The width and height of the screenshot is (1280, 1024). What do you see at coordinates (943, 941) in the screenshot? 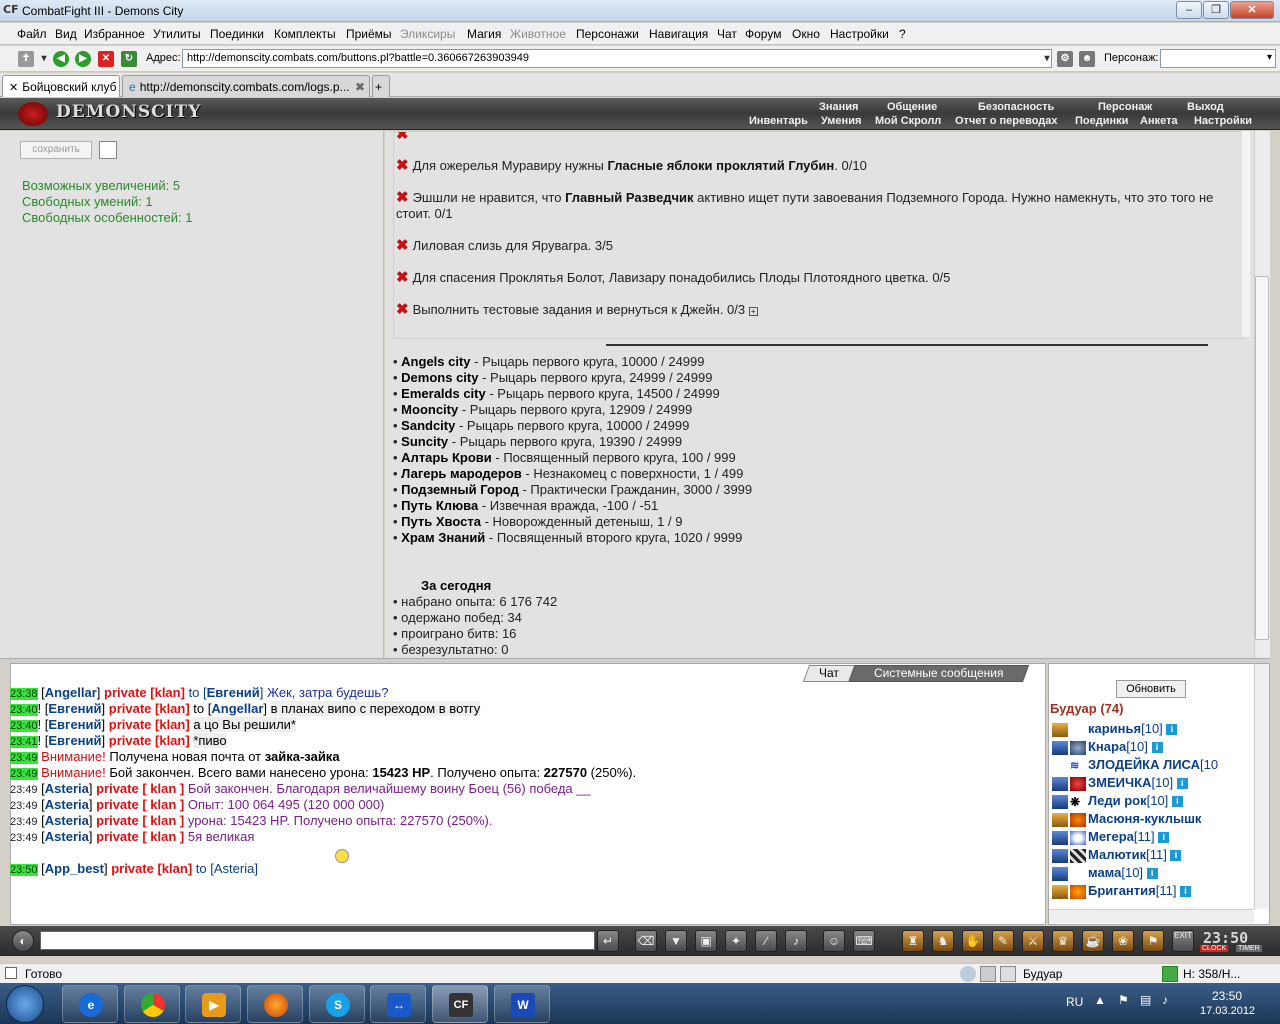
I see `bag-icon: ♞` at bounding box center [943, 941].